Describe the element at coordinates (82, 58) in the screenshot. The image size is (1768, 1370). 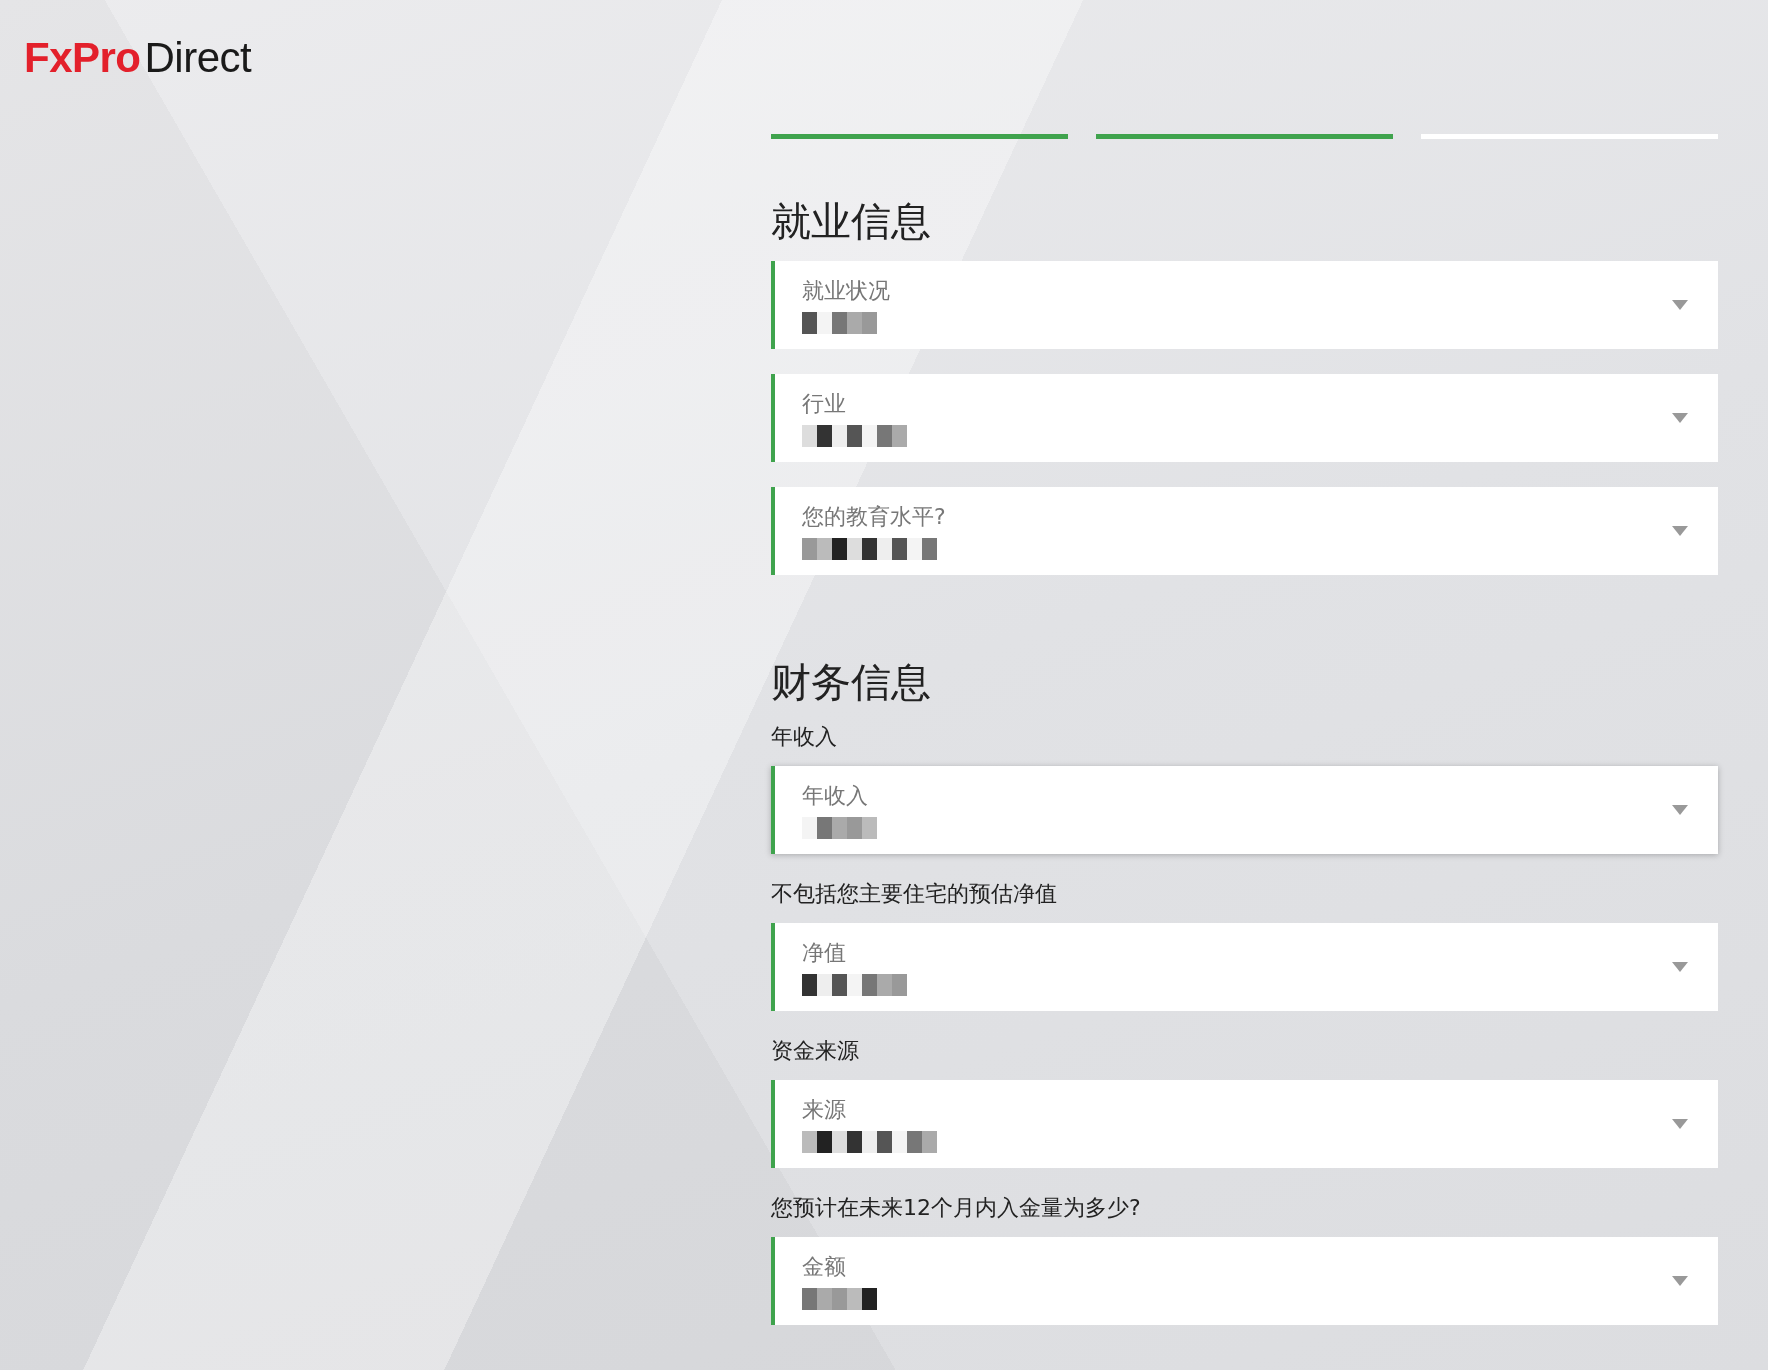
I see `logo-brand: FxPro` at that location.